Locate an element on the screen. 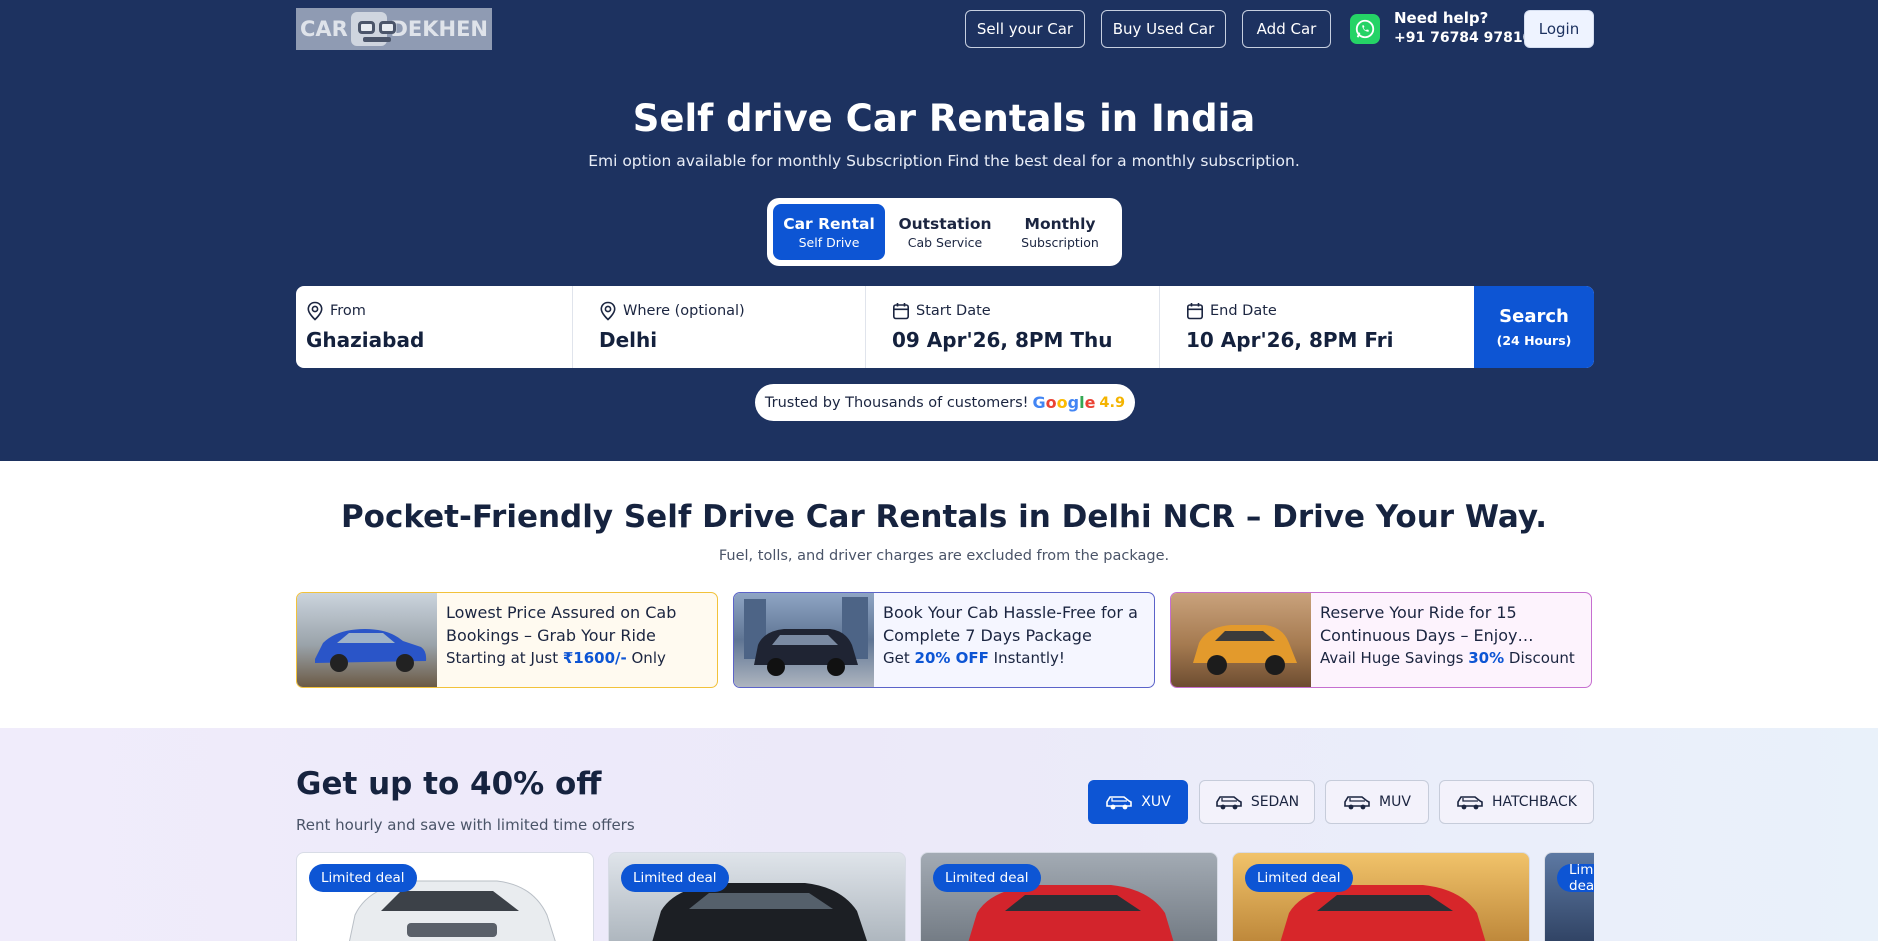  category-label: SEDAN is located at coordinates (1275, 802).